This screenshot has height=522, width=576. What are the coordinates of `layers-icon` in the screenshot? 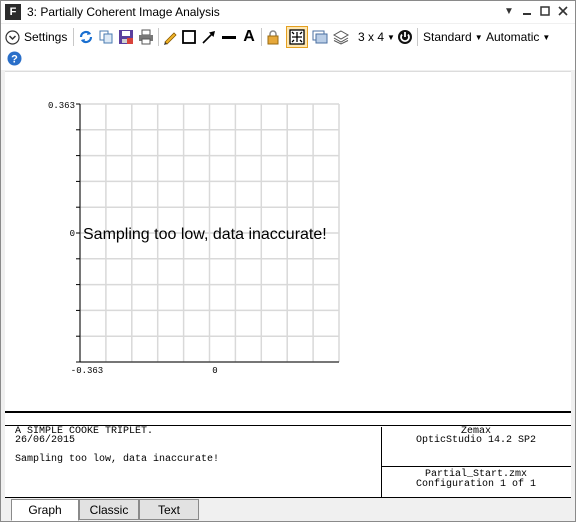 It's located at (341, 37).